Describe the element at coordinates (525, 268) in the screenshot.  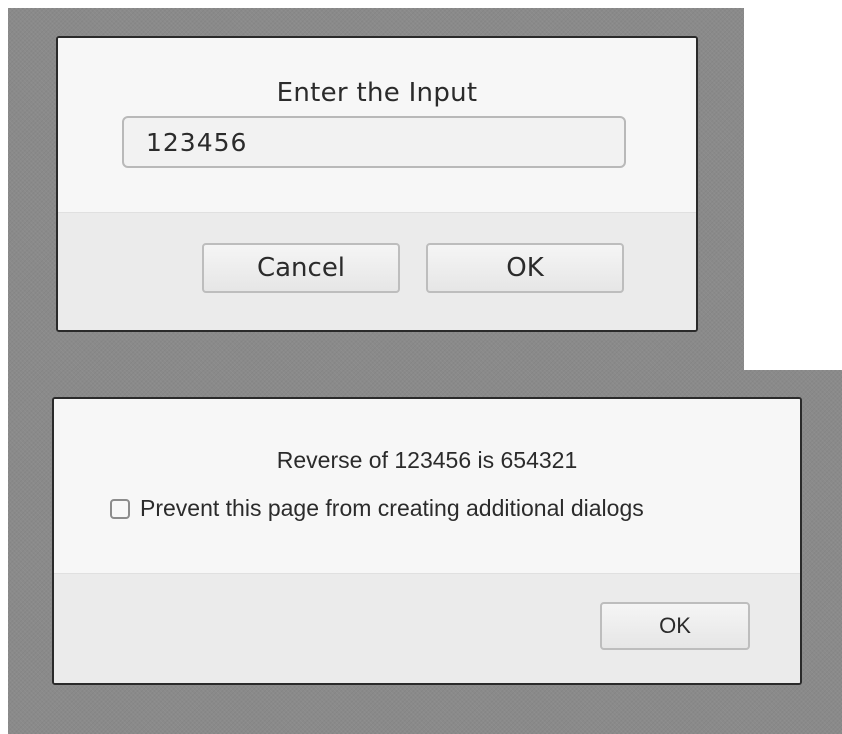
I see `ok-button: OK` at that location.